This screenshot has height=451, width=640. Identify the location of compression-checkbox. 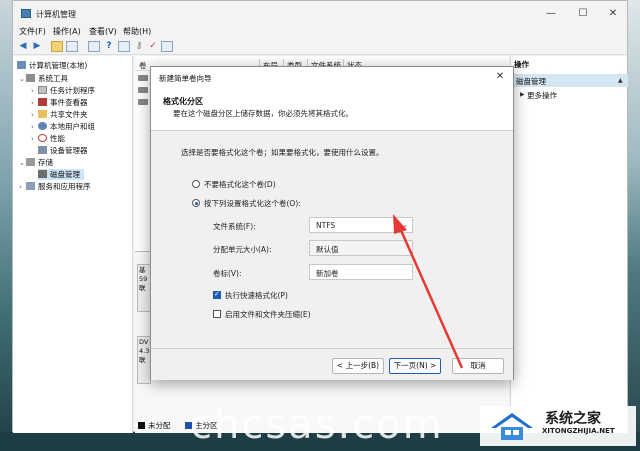
(217, 314).